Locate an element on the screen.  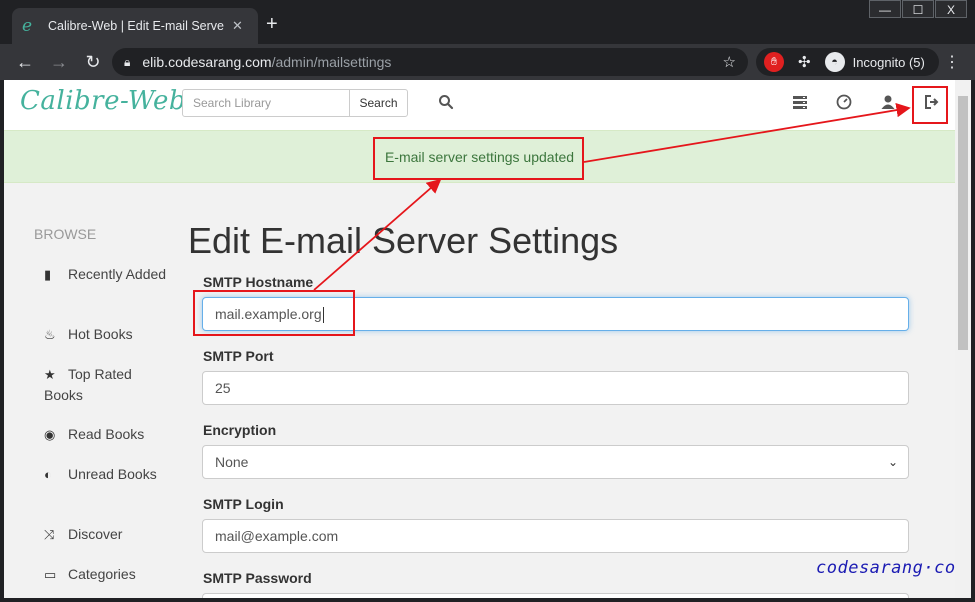
page-scrollbar is located at coordinates (963, 339).